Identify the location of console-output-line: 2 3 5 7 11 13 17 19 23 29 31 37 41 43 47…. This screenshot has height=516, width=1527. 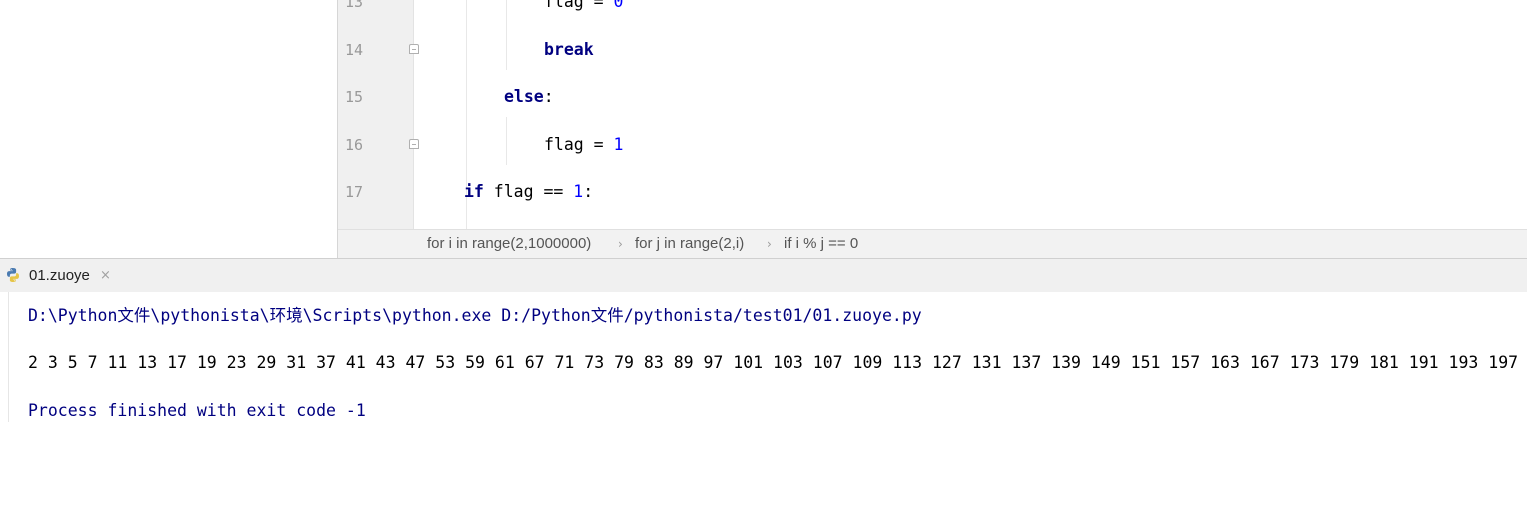
(773, 362).